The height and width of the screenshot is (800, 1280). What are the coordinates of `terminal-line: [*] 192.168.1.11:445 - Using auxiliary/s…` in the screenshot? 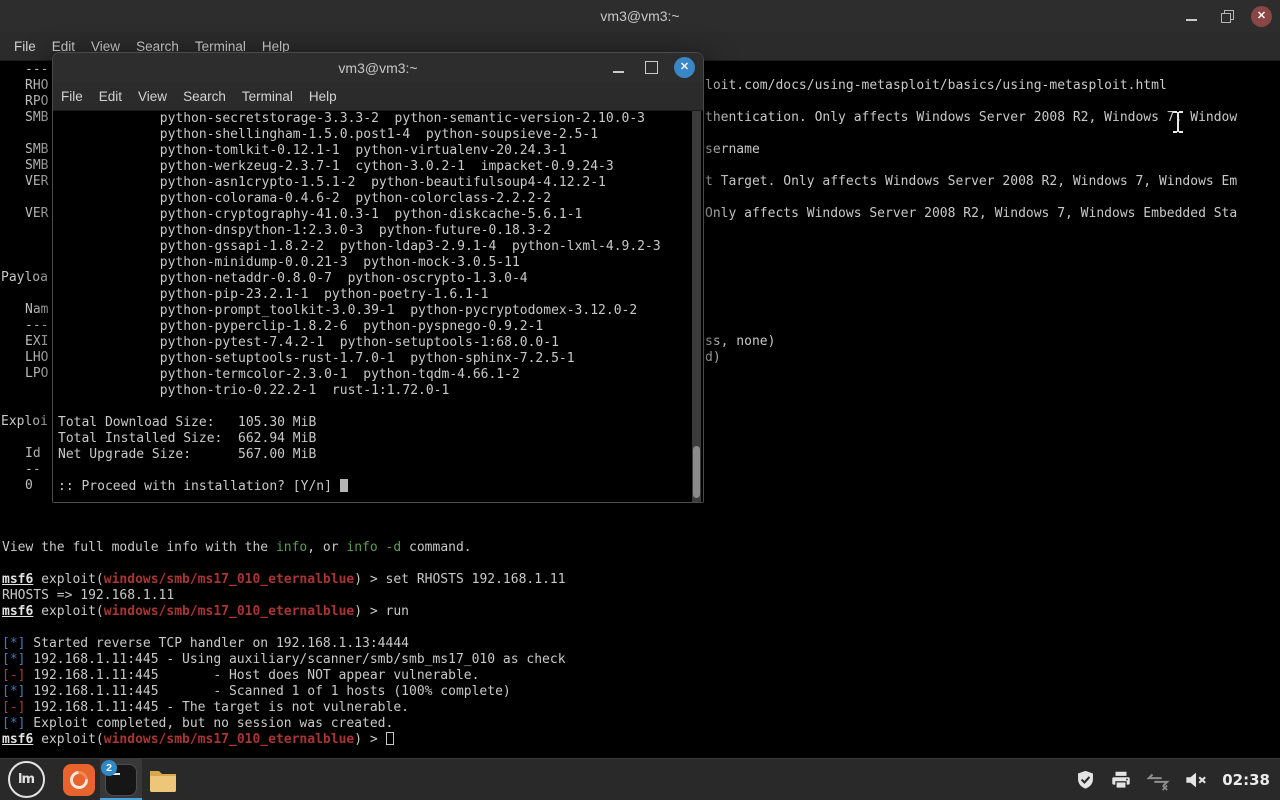 It's located at (284, 659).